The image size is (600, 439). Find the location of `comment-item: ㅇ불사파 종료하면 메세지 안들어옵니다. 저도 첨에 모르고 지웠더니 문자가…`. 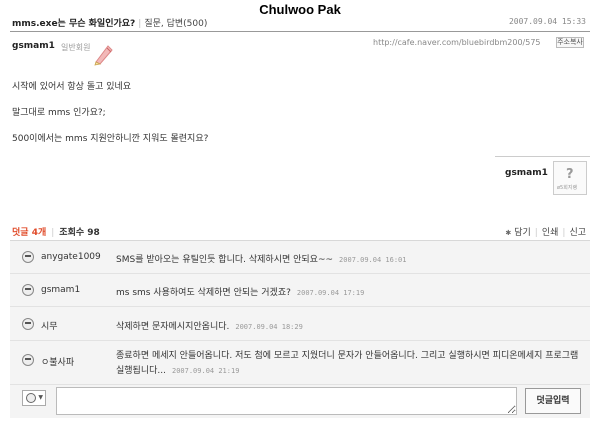

comment-item: ㅇ불사파 종료하면 메세지 안들어옵니다. 저도 첨에 모르고 지웠더니 문자가… is located at coordinates (300, 363).